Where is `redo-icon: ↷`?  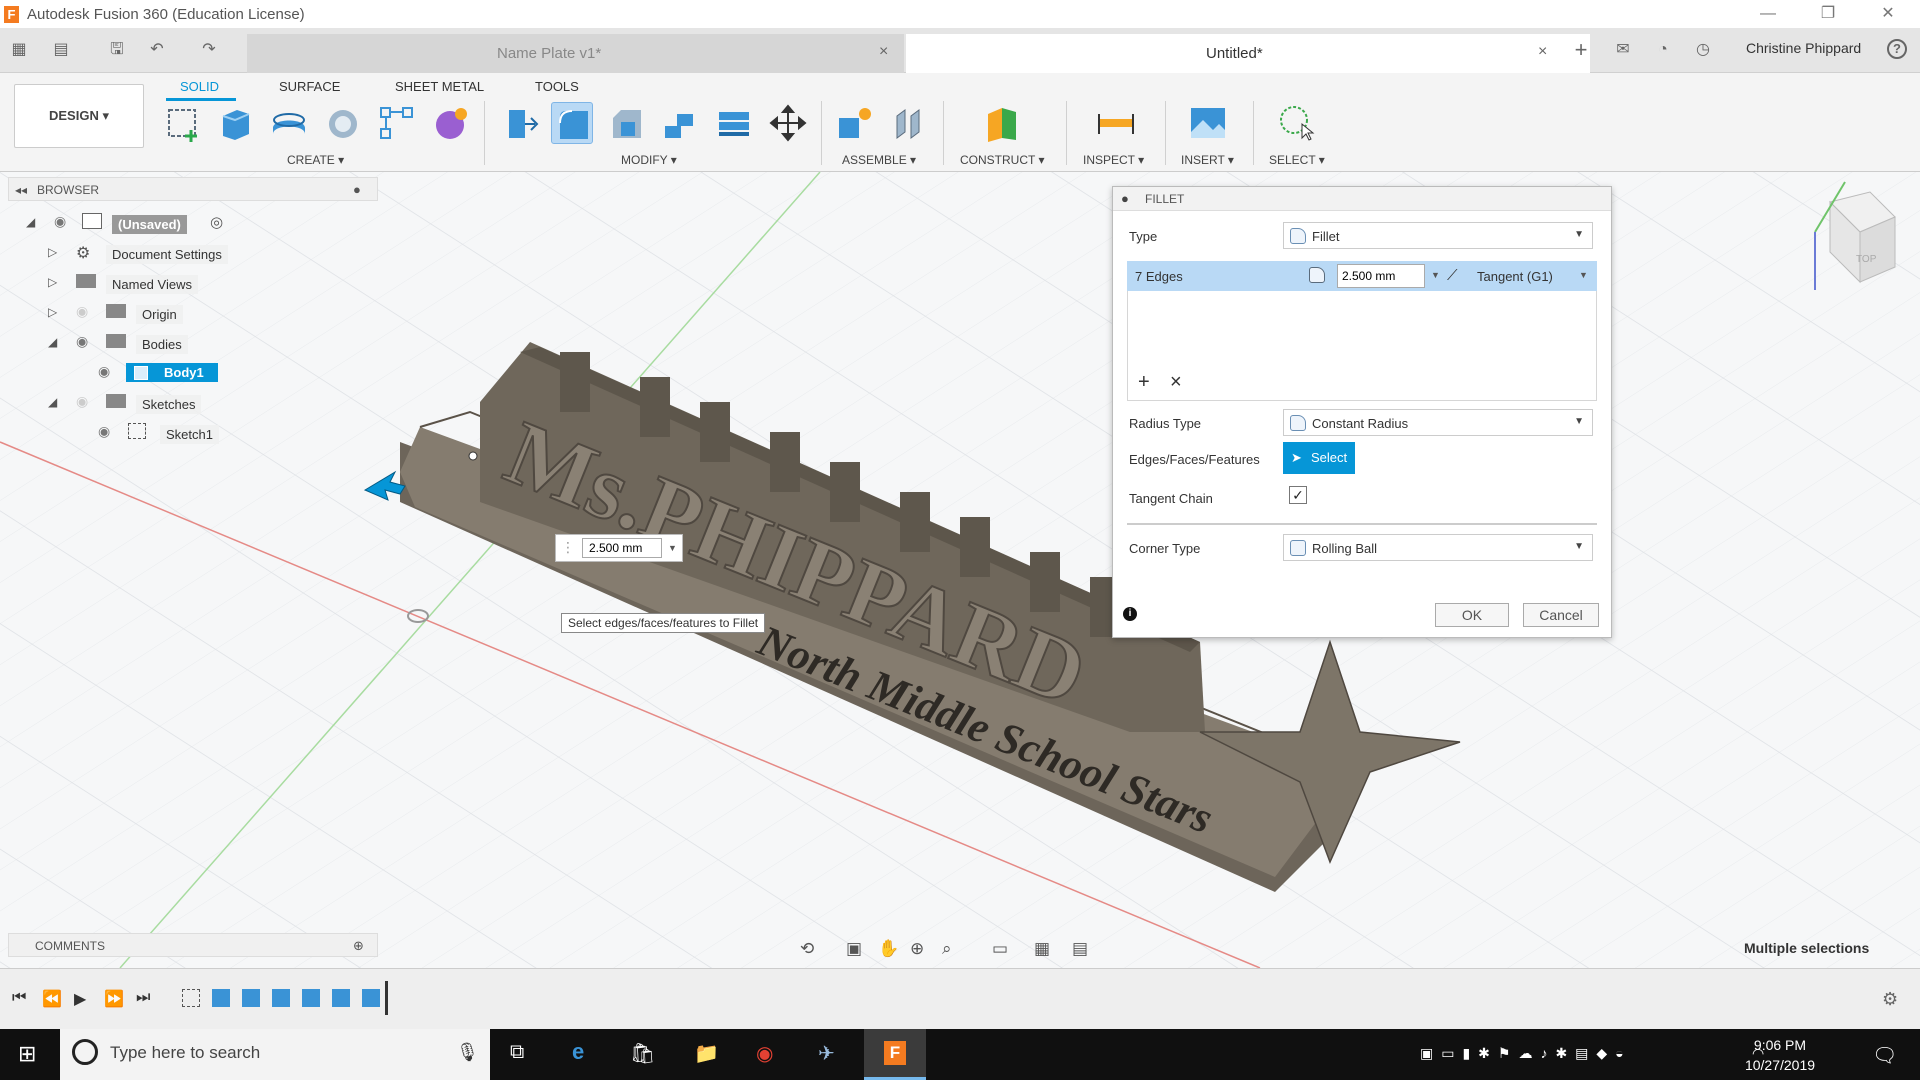
redo-icon: ↷ is located at coordinates (209, 50).